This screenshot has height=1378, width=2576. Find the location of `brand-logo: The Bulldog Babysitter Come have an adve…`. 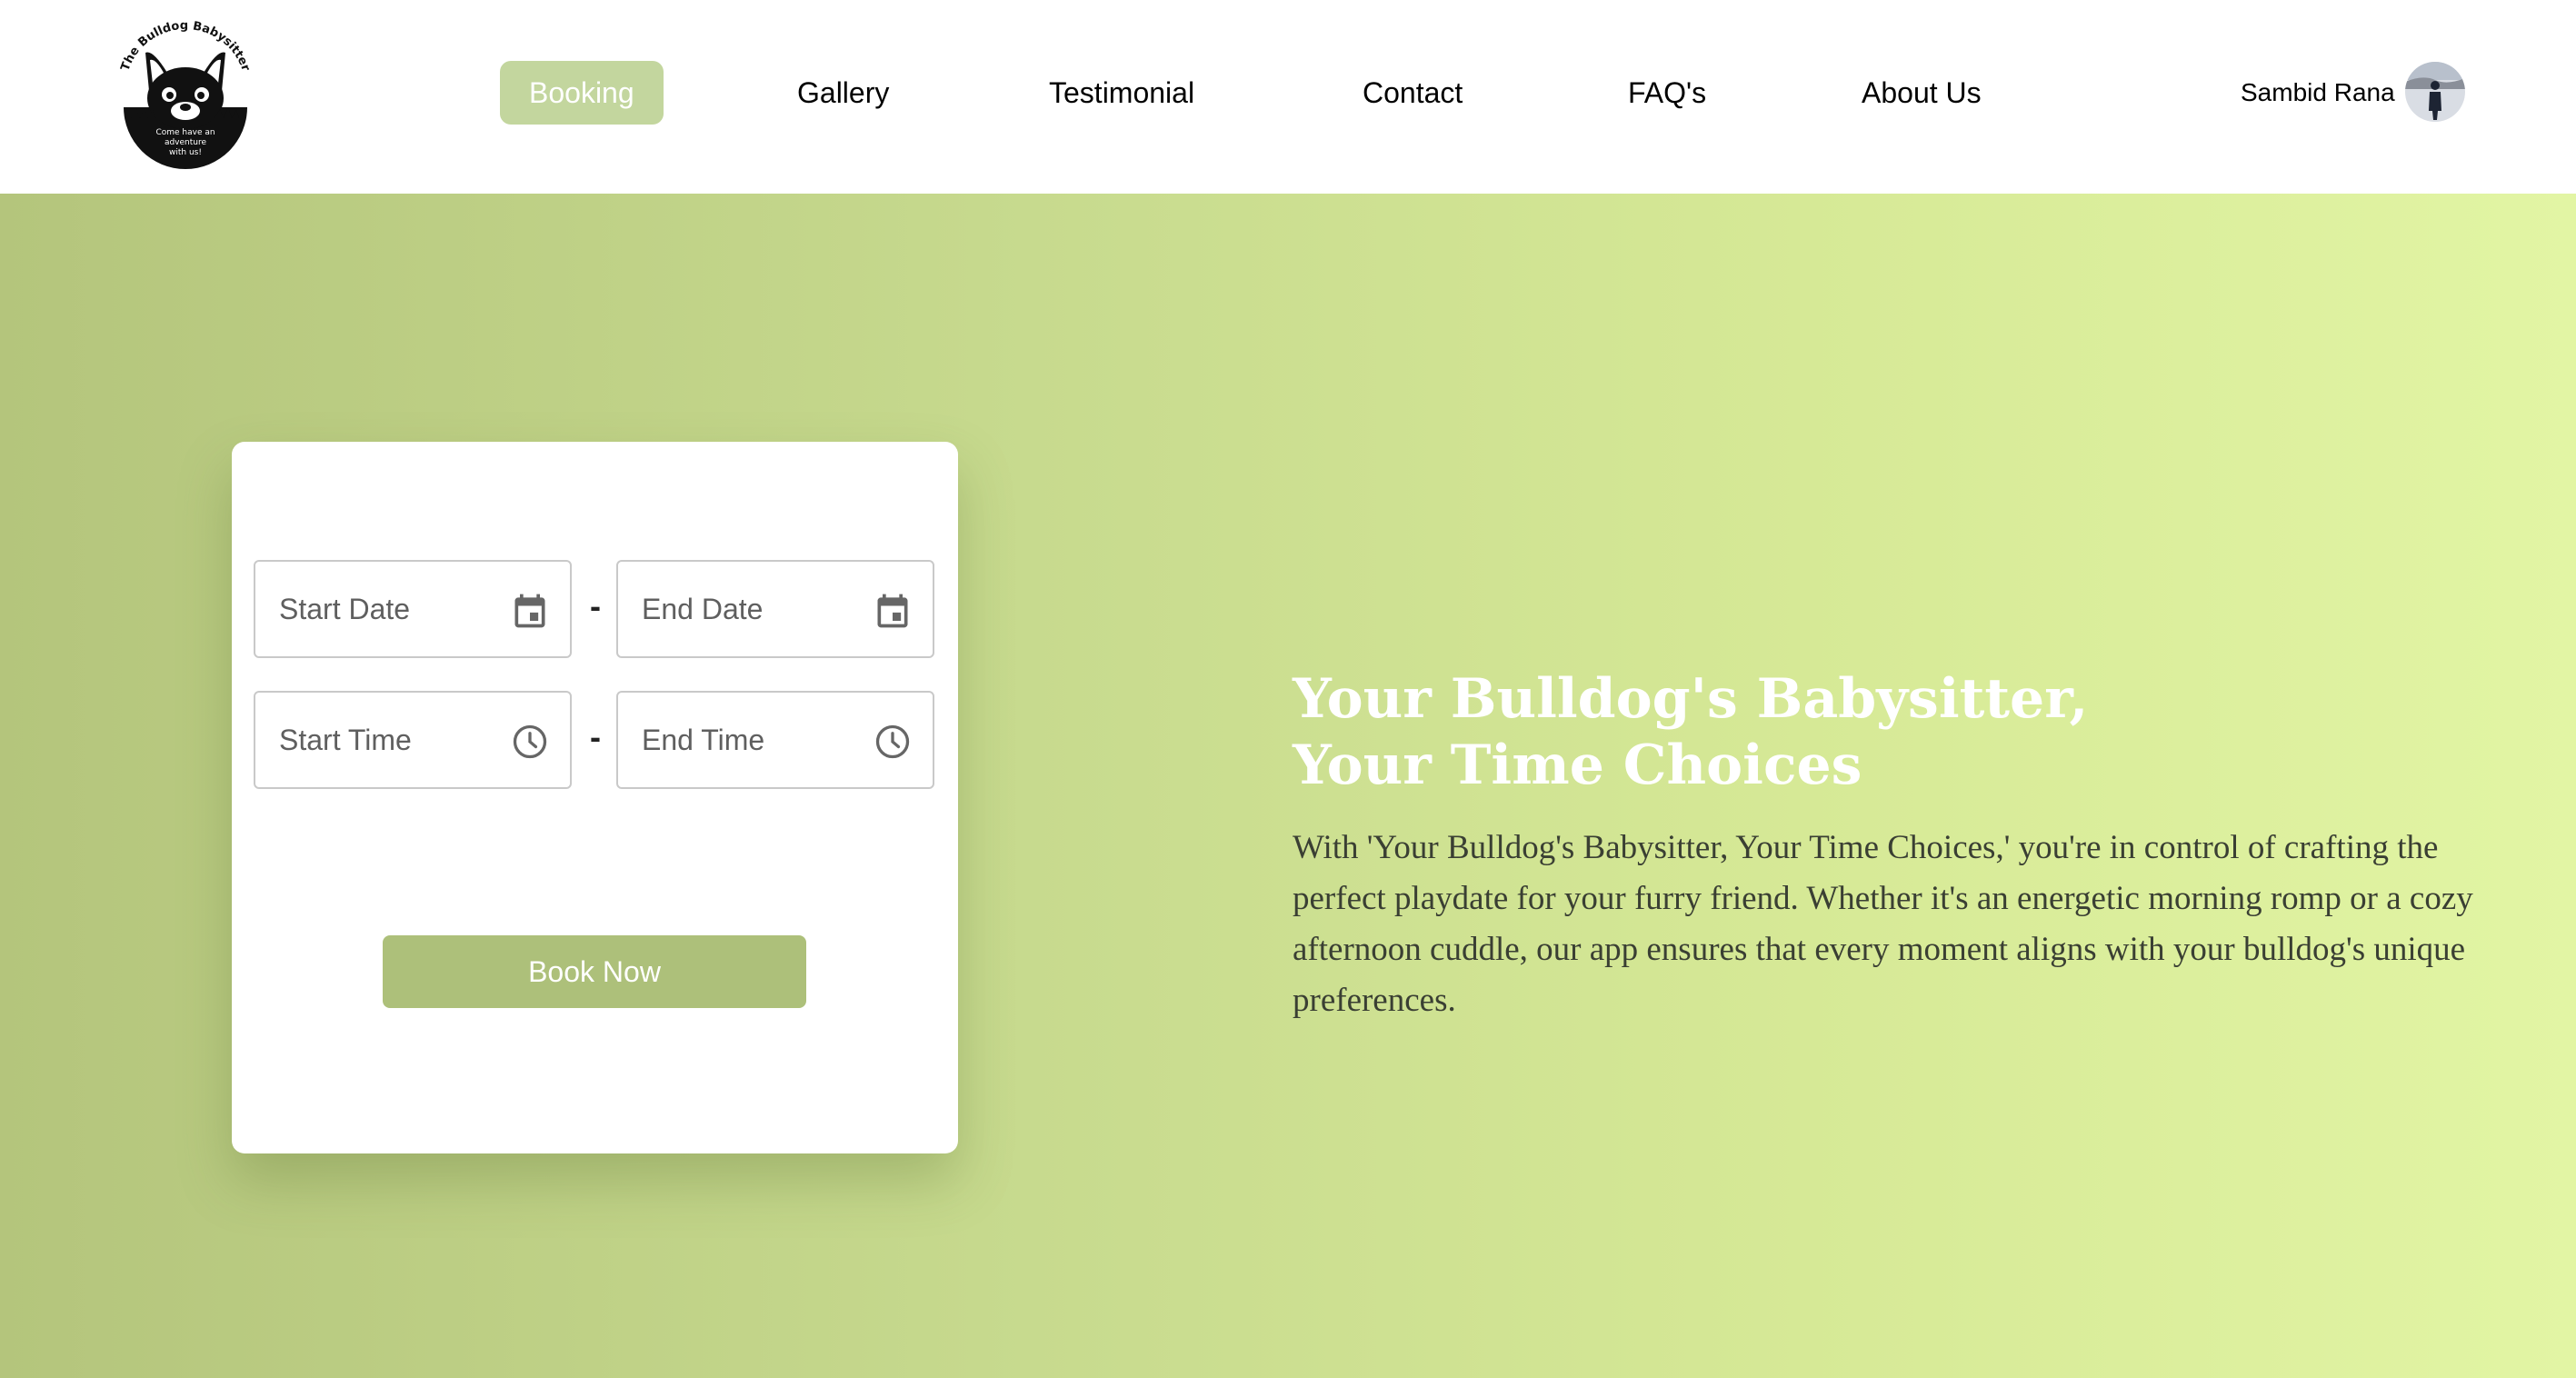

brand-logo: The Bulldog Babysitter Come have an adve… is located at coordinates (185, 96).